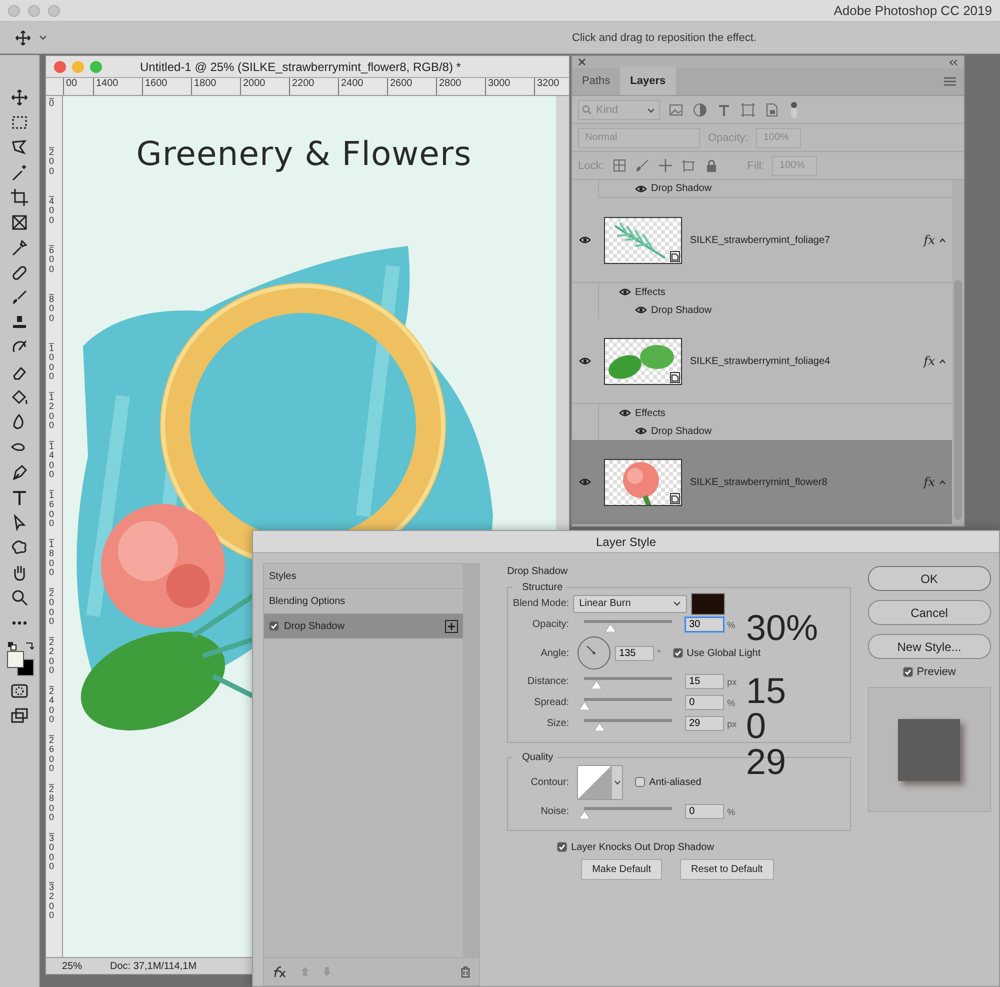  I want to click on scrollbar, so click(471, 760).